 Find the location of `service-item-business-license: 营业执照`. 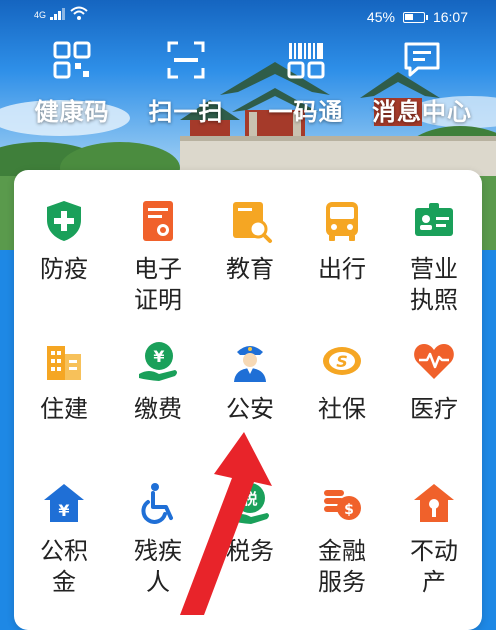

service-item-business-license: 营业执照 is located at coordinates (434, 257).